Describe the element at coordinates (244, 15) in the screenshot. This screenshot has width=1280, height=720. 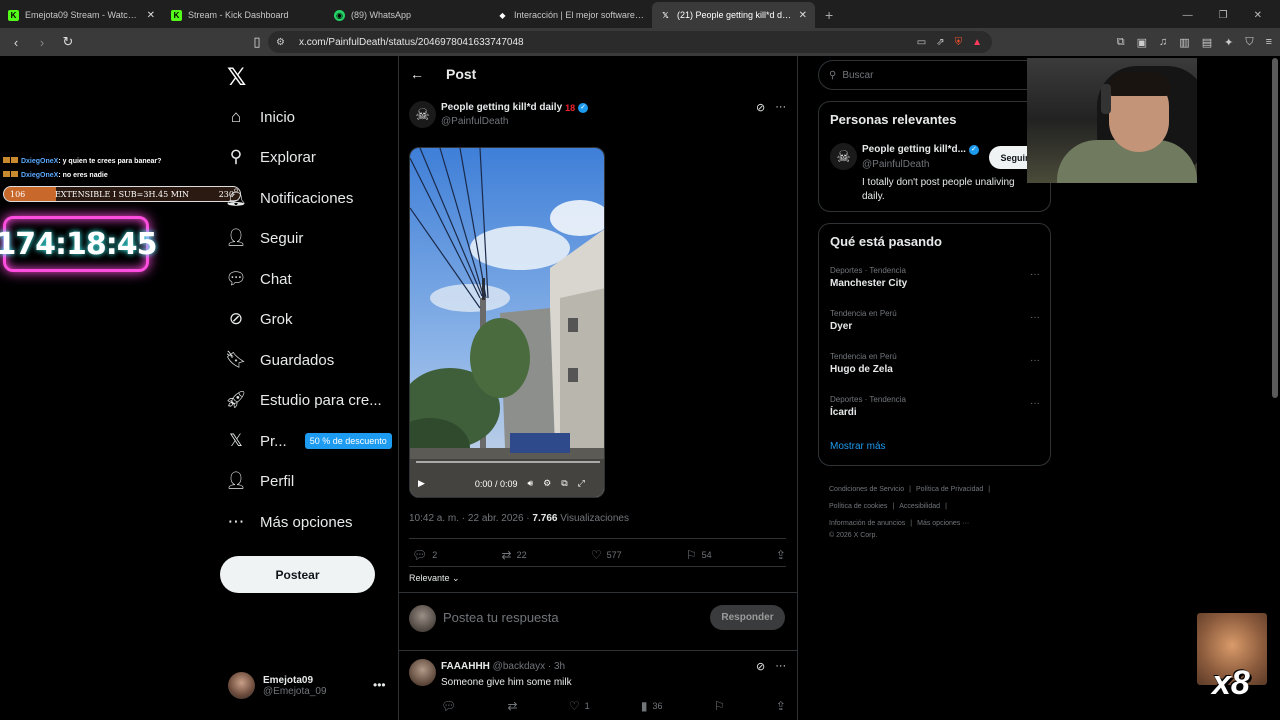
I see `browser-tab: K Stream - Kick Dashboard` at that location.